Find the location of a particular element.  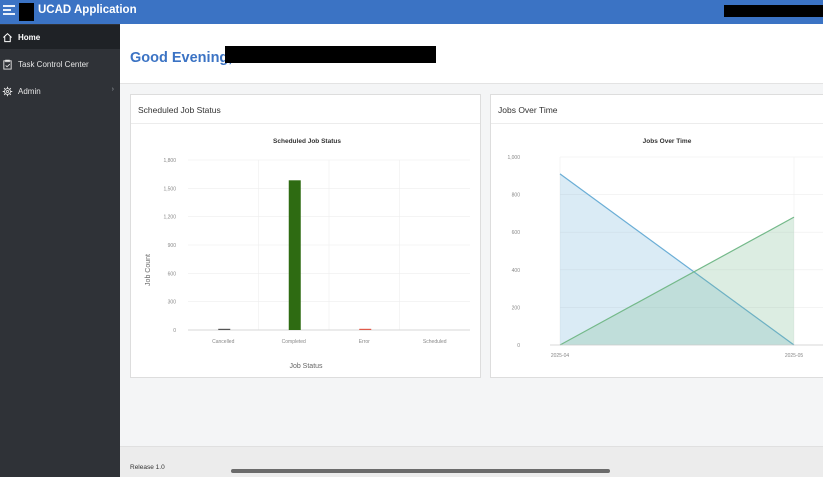

x-tick-label: Cancelled is located at coordinates (223, 342).